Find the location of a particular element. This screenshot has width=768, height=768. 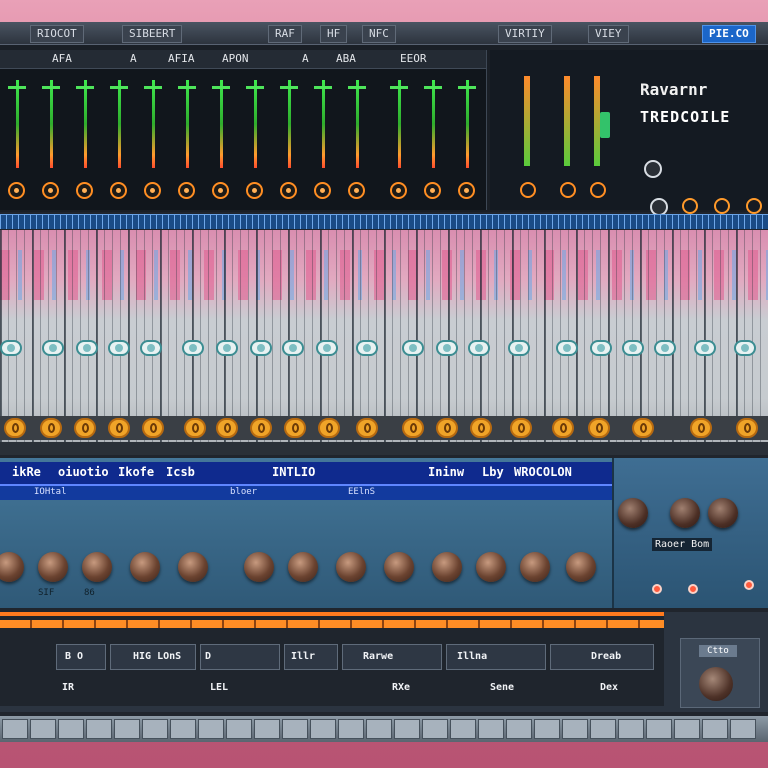

master-volume-knob is located at coordinates (716, 684).